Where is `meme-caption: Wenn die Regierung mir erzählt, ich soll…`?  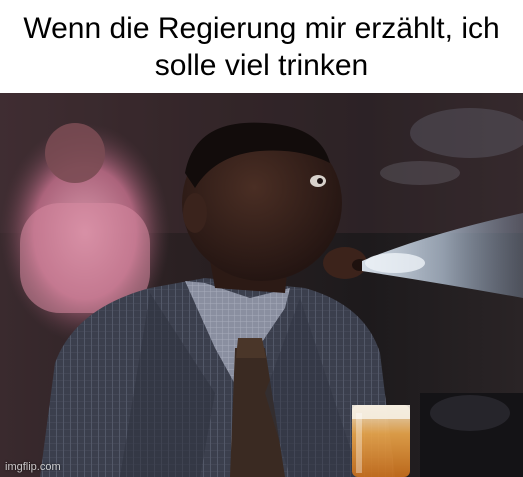 meme-caption: Wenn die Regierung mir erzählt, ich soll… is located at coordinates (261, 47).